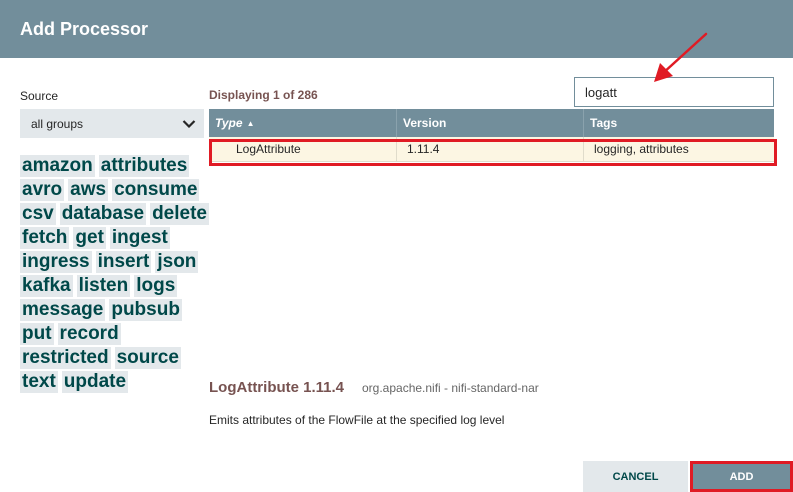 This screenshot has width=793, height=492. I want to click on tag-pubsub: pubsub, so click(145, 310).